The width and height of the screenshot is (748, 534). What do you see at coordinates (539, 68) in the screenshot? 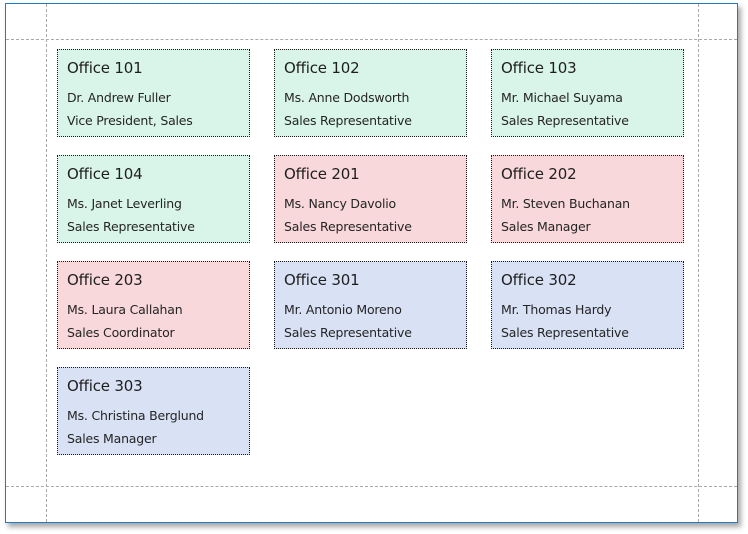
I see `office-number: Office 103` at bounding box center [539, 68].